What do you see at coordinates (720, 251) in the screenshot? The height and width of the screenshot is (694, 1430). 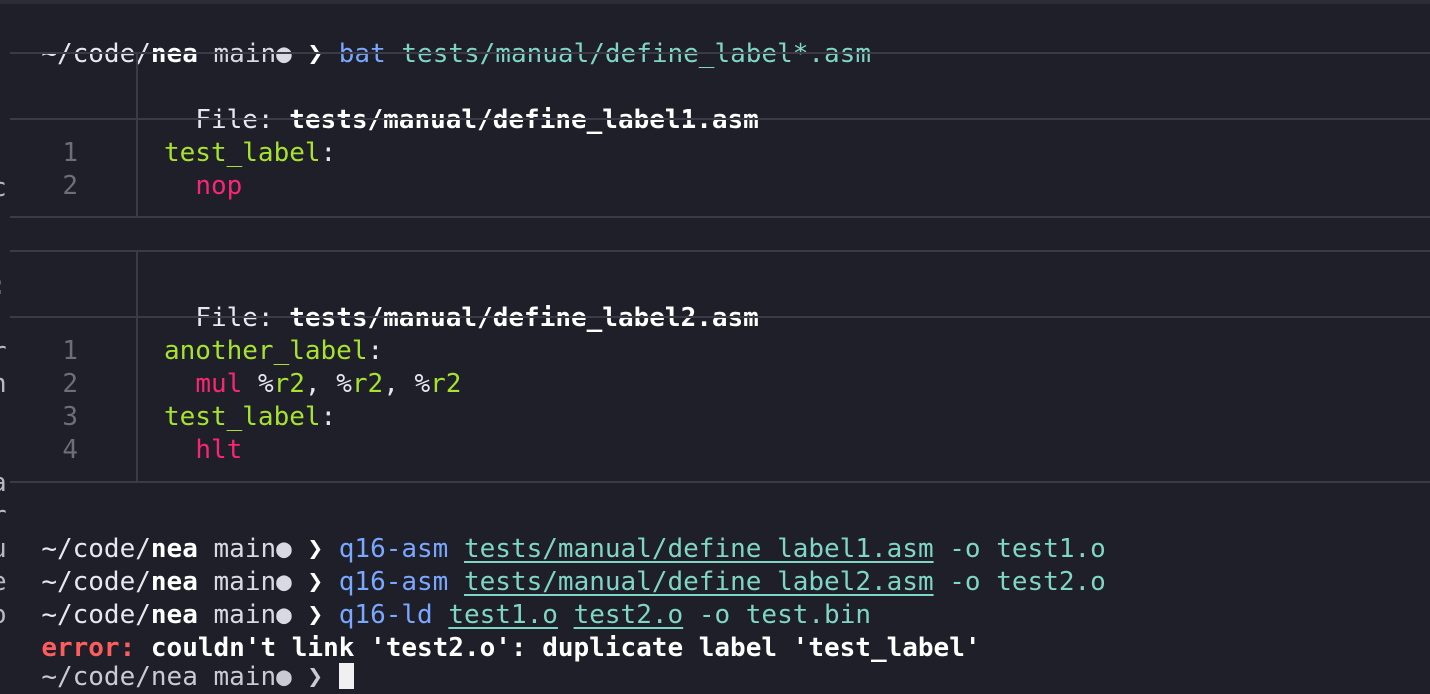 I see `file2-top-border` at bounding box center [720, 251].